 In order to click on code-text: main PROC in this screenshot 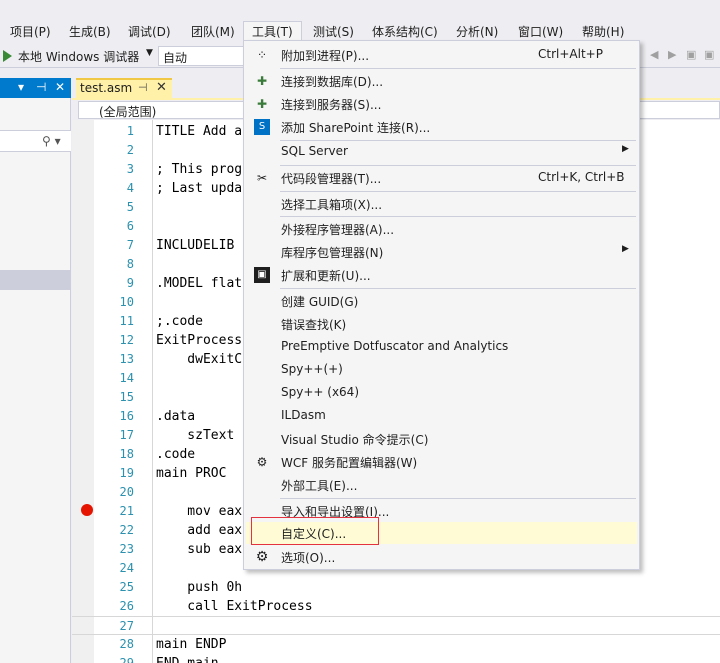, I will do `click(191, 473)`.